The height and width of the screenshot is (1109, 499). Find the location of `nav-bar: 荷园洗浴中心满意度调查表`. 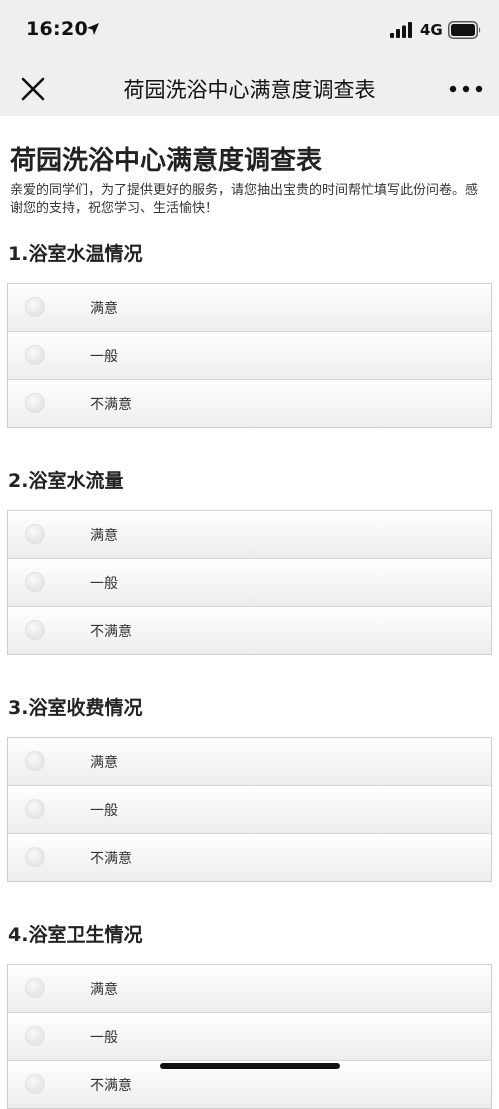

nav-bar: 荷园洗浴中心满意度调查表 is located at coordinates (249, 88).